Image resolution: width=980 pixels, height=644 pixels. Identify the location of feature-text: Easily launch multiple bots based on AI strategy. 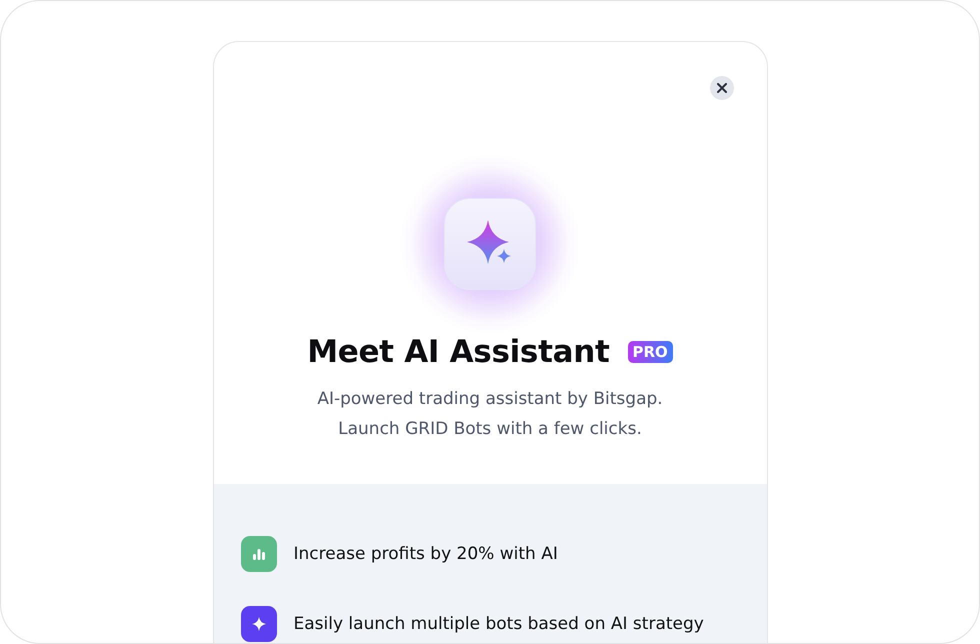
(499, 624).